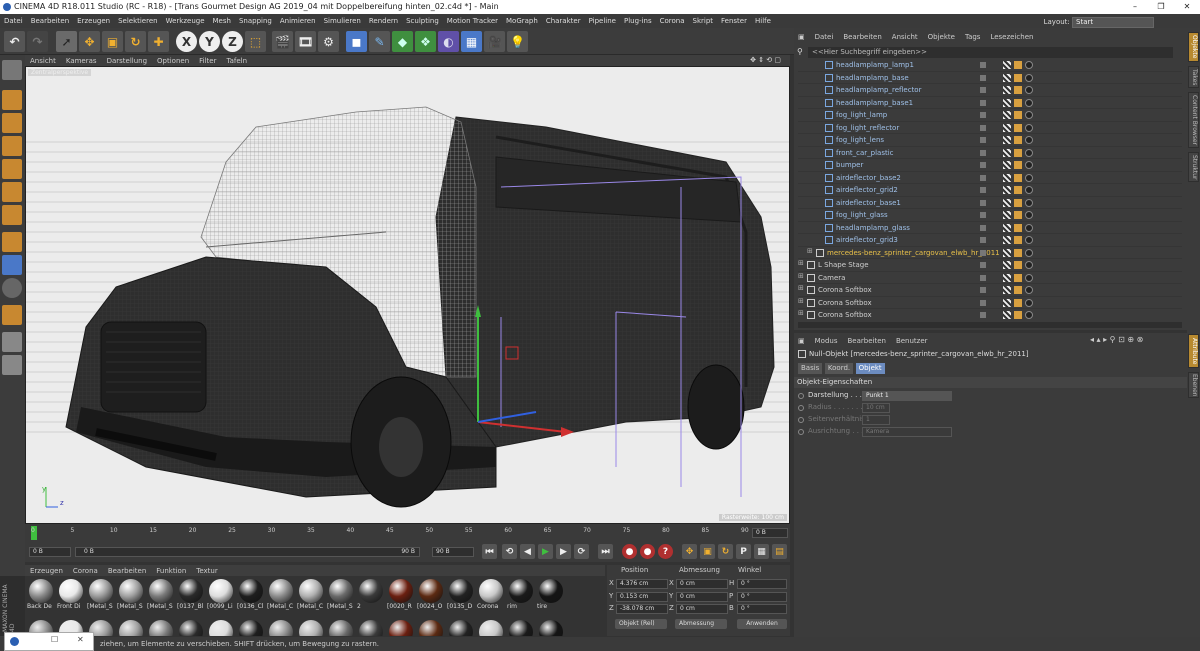 The image size is (1200, 651). Describe the element at coordinates (990, 65) in the screenshot. I see `object-row: headlamplamp_lamp1` at that location.